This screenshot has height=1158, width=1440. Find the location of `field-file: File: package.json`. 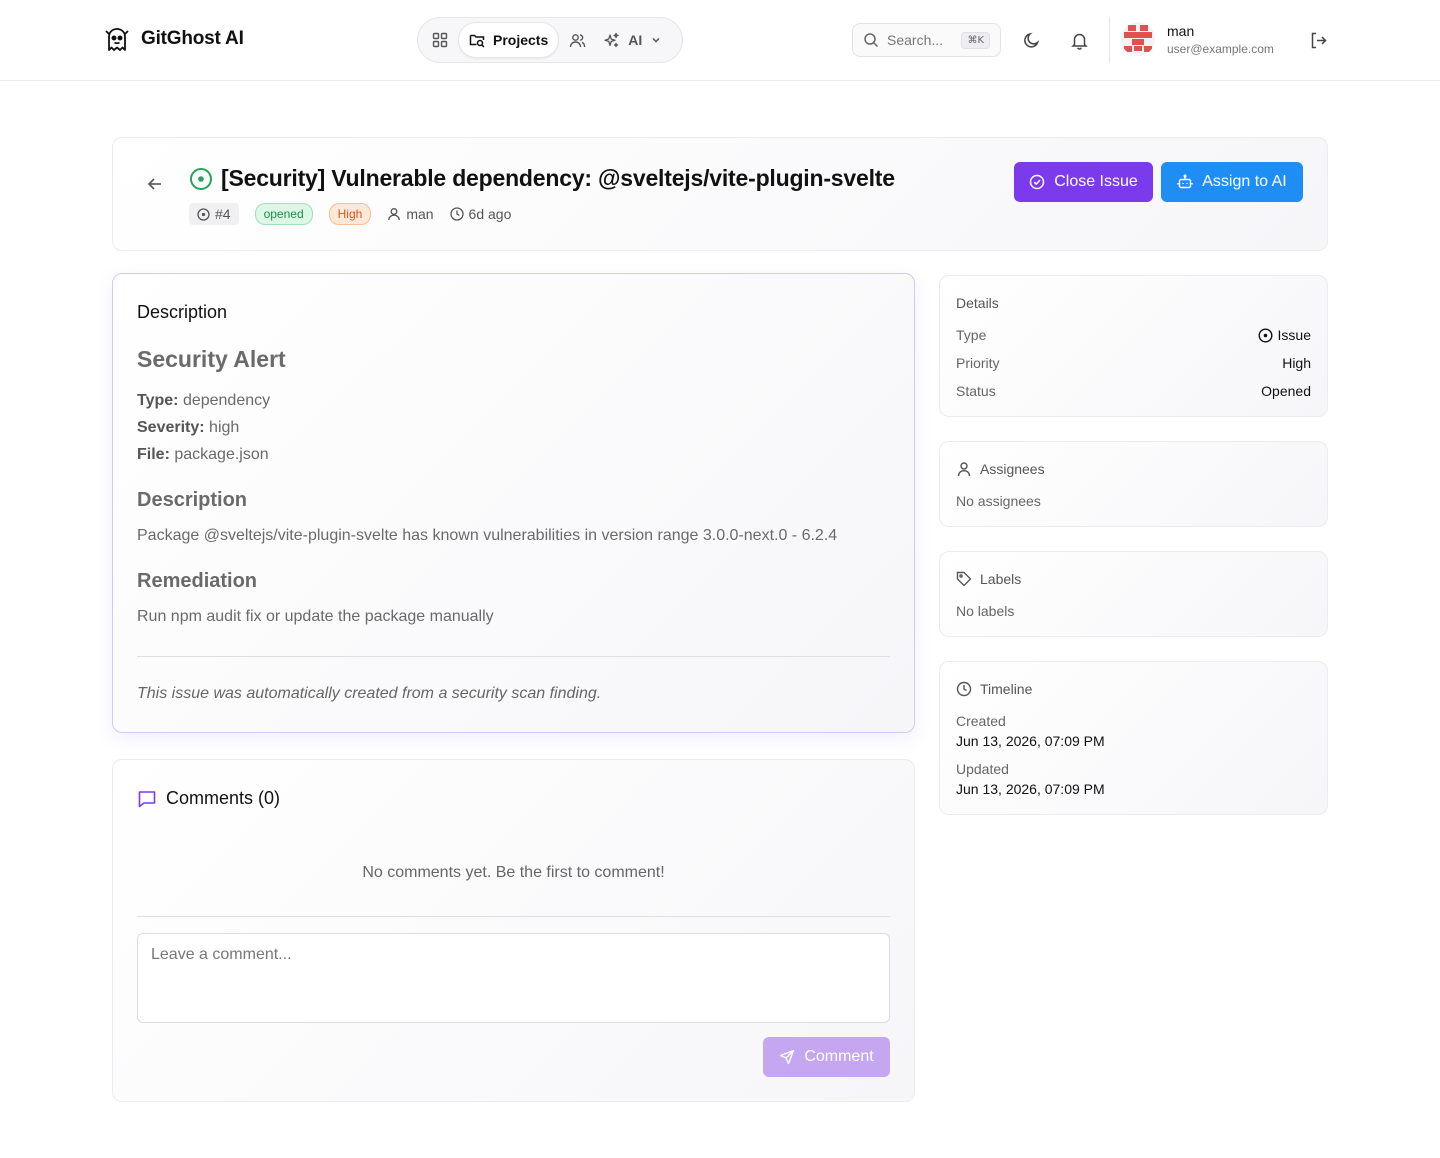

field-file: File: package.json is located at coordinates (203, 455).